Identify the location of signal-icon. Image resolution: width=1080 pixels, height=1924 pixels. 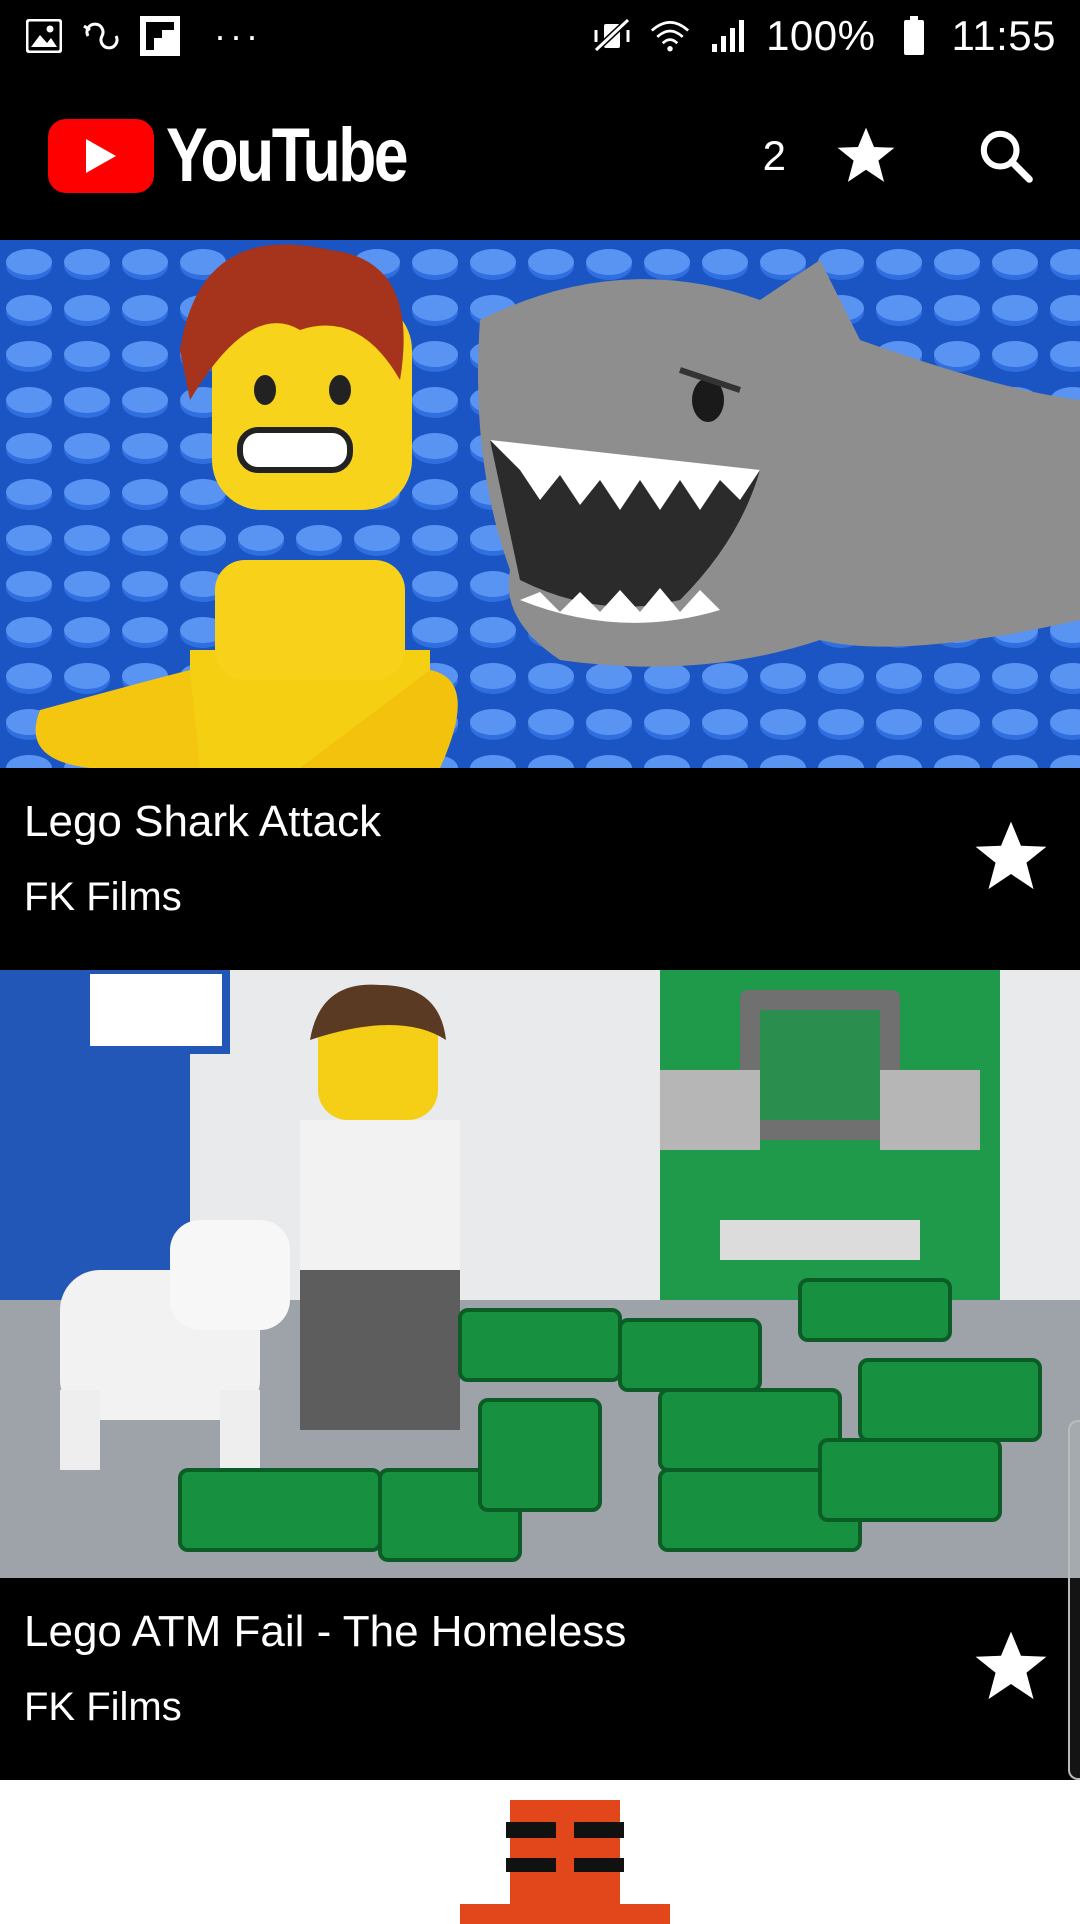
(728, 36).